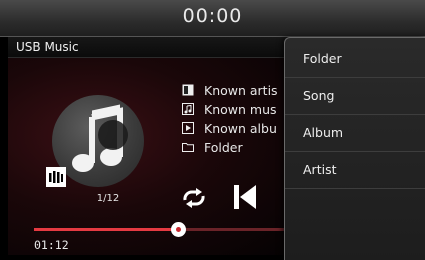  I want to click on previous-track-icon, so click(245, 197).